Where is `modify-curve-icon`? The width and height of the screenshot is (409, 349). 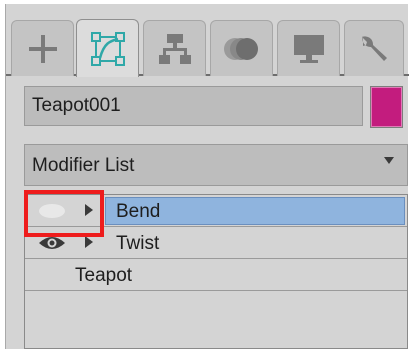
modify-curve-icon is located at coordinates (107, 48).